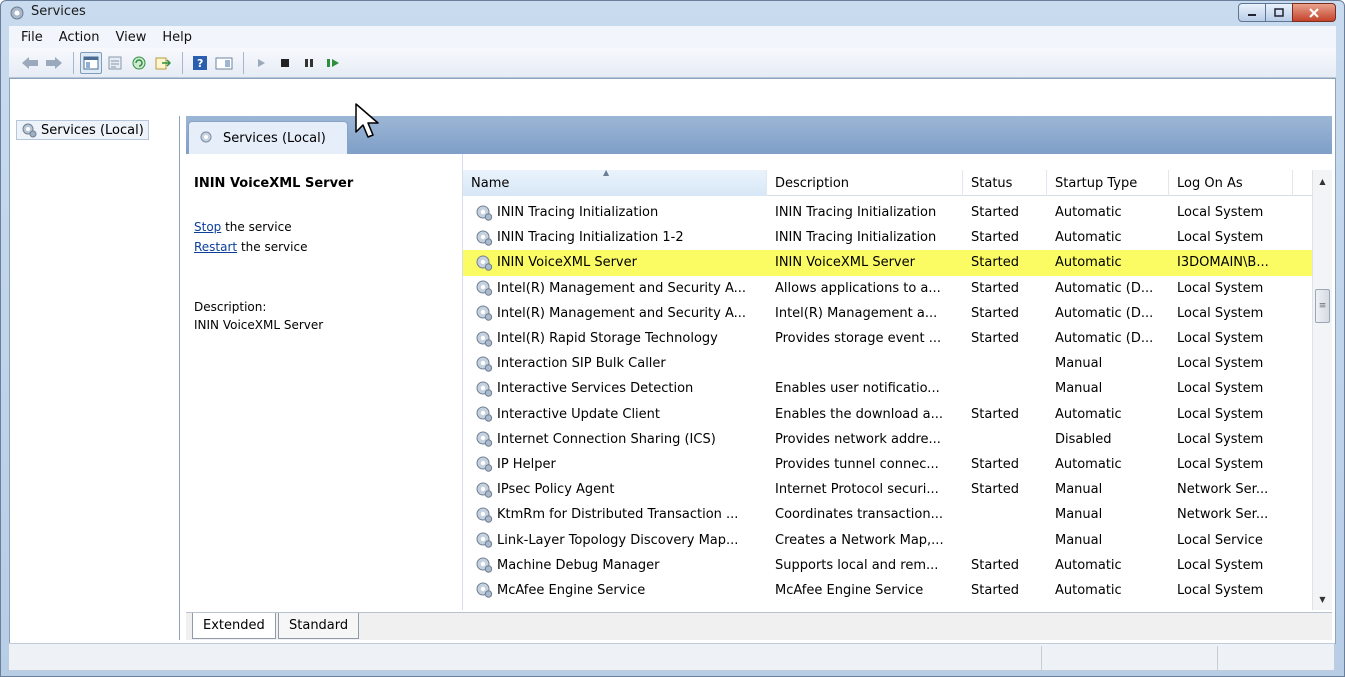 This screenshot has width=1345, height=677. I want to click on back-arrow-icon, so click(30, 62).